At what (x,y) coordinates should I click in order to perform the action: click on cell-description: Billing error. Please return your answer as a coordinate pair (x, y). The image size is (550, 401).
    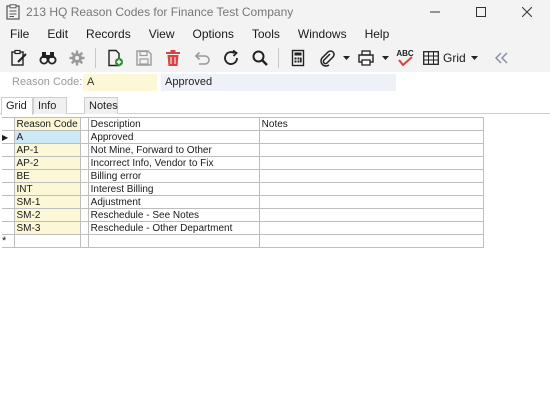
    Looking at the image, I should click on (173, 176).